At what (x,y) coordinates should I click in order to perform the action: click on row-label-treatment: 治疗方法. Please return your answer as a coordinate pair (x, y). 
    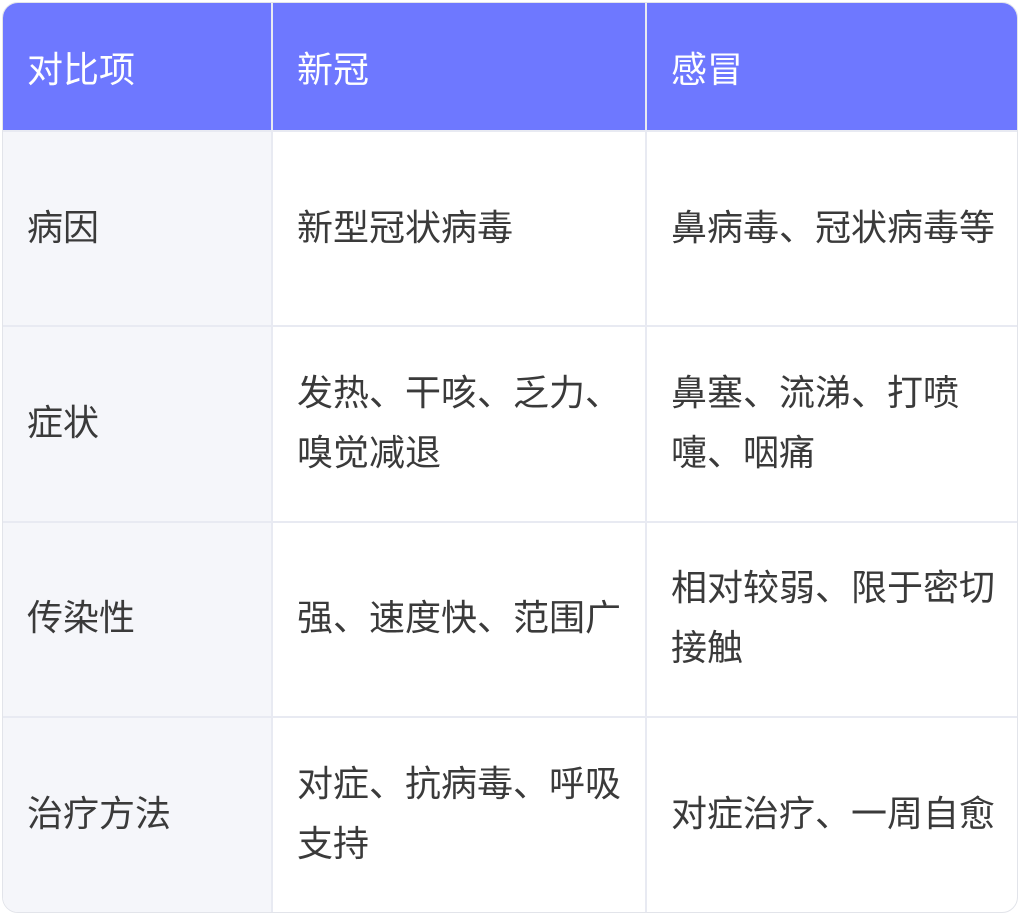
    Looking at the image, I should click on (138, 814).